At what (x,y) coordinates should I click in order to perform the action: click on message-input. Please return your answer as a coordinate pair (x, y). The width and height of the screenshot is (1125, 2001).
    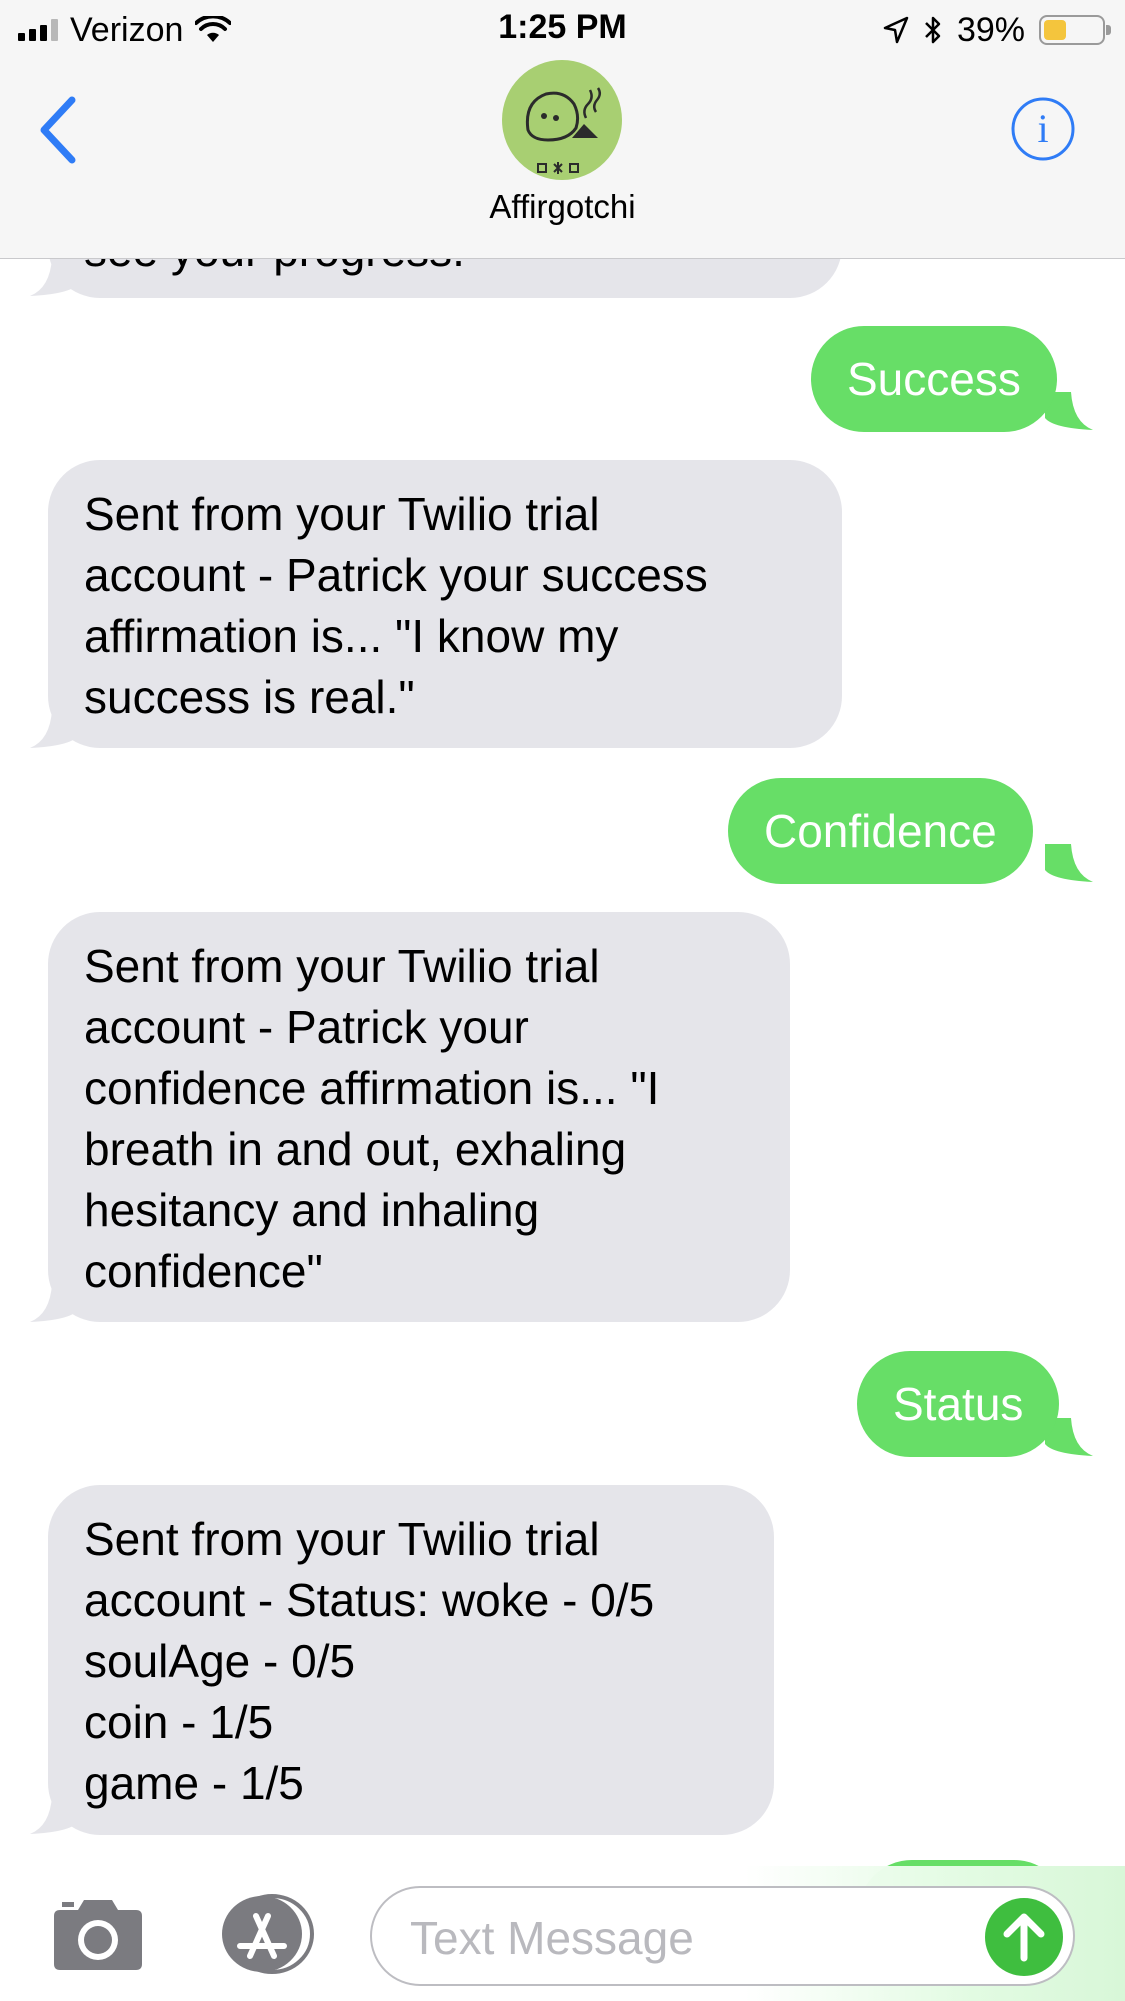
    Looking at the image, I should click on (690, 1938).